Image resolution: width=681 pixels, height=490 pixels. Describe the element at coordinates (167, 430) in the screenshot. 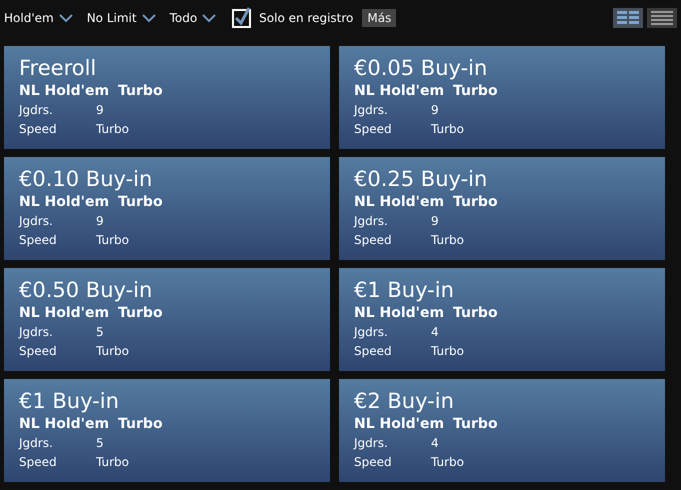

I see `tournament-card: €1 Buy-in NL Hold'em Turbo Jgdrs. 5 Speed Turbo` at that location.